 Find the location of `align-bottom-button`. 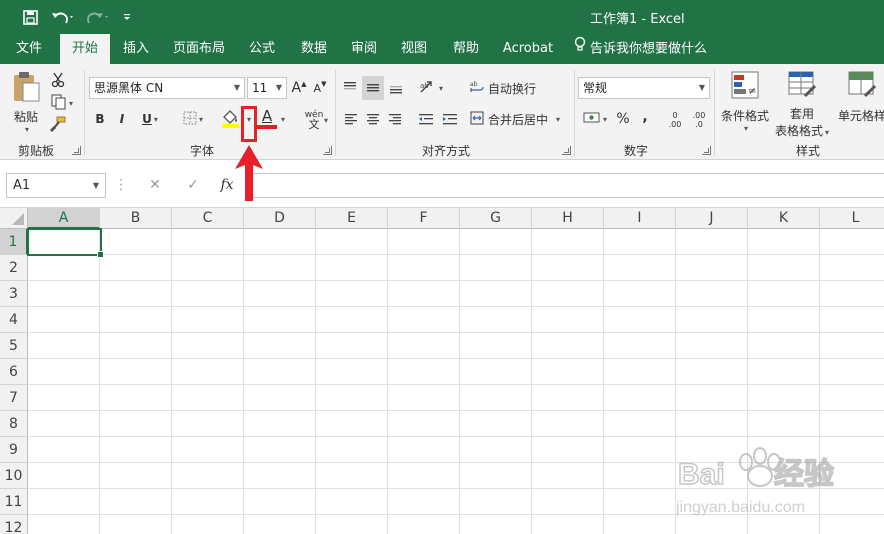

align-bottom-button is located at coordinates (396, 88).